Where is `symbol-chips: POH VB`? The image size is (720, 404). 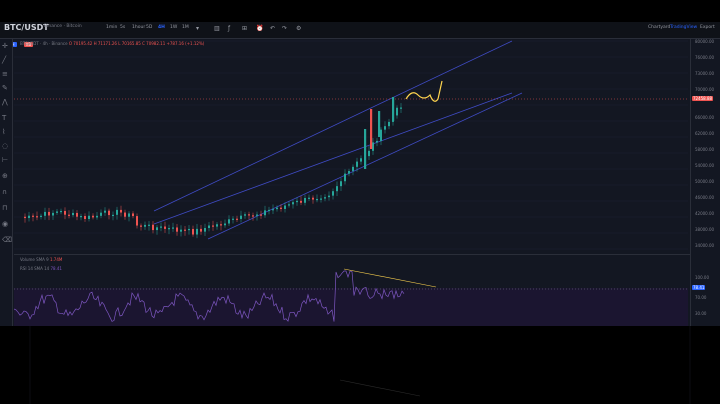 symbol-chips: POH VB is located at coordinates (19, 39).